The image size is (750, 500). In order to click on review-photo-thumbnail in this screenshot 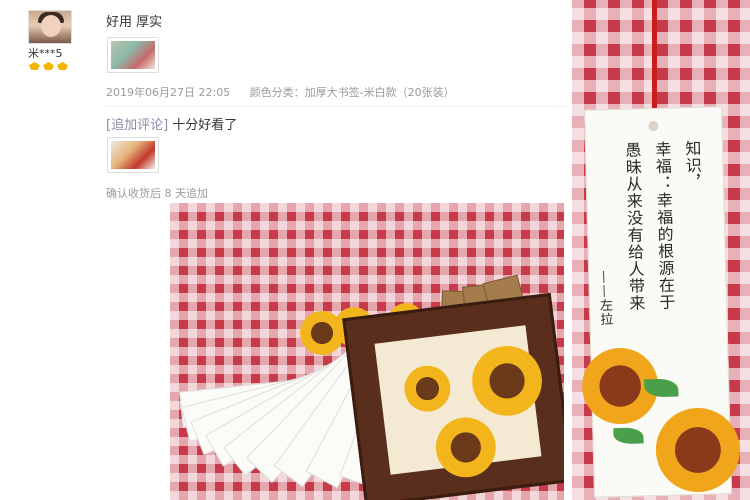, I will do `click(133, 55)`.